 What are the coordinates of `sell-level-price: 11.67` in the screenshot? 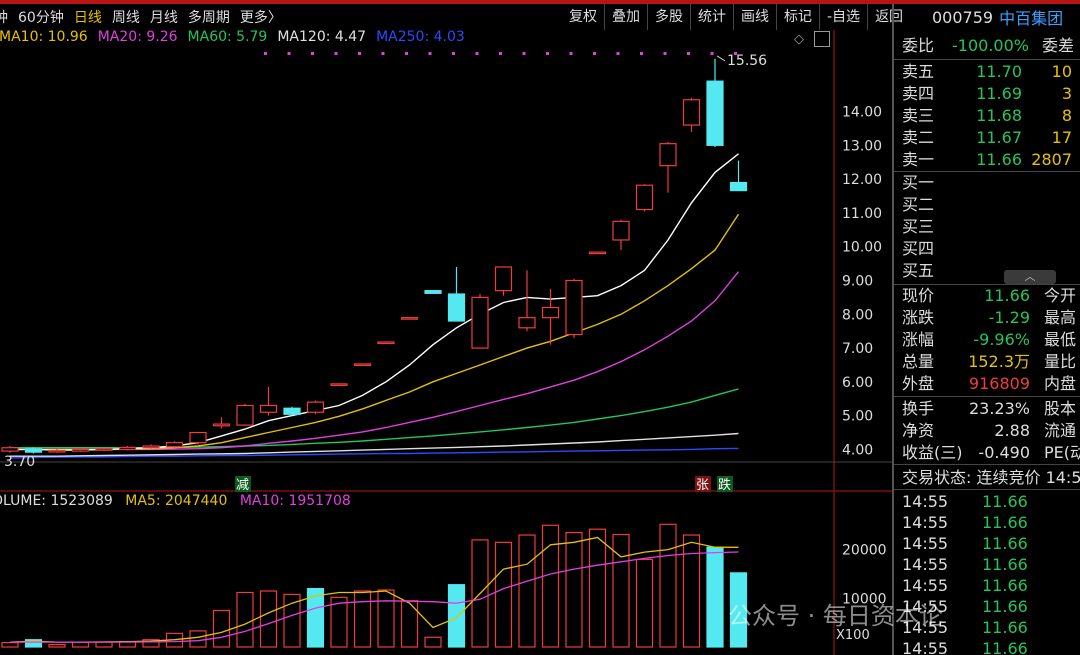 It's located at (999, 137).